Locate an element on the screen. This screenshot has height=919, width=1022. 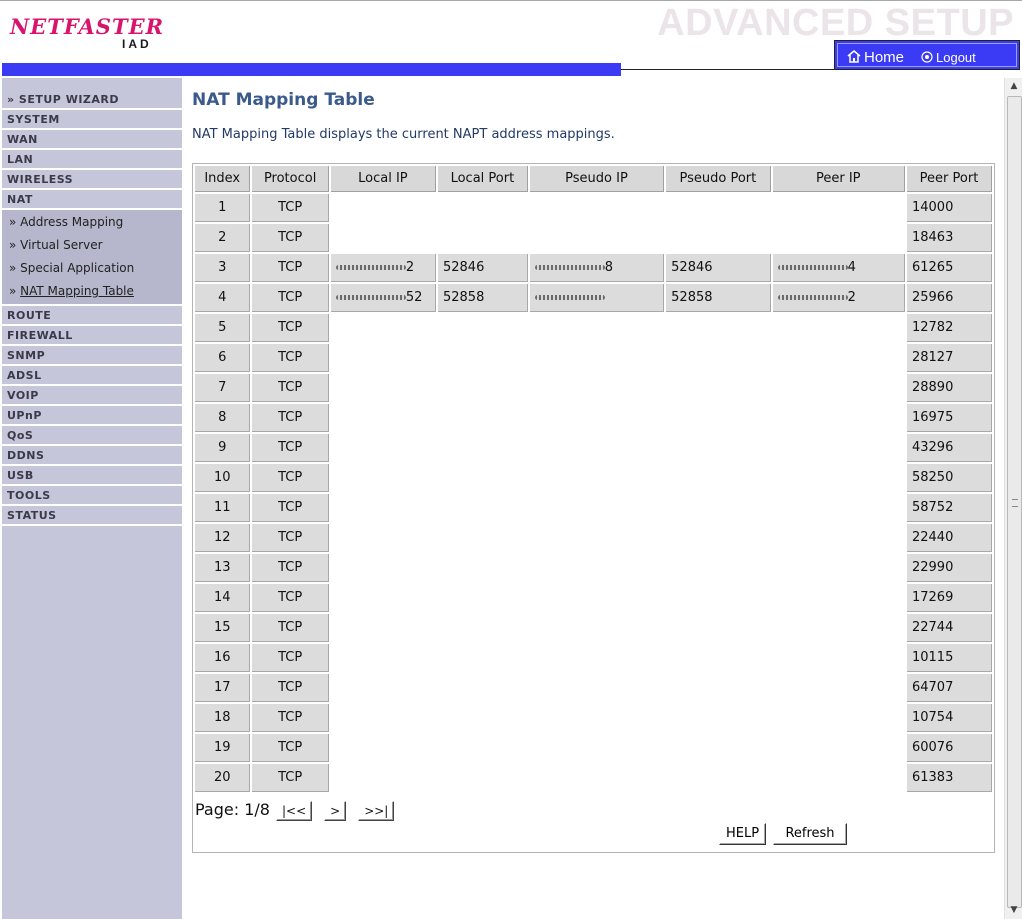
table-row: 17 TCP 64707 is located at coordinates (593, 688).